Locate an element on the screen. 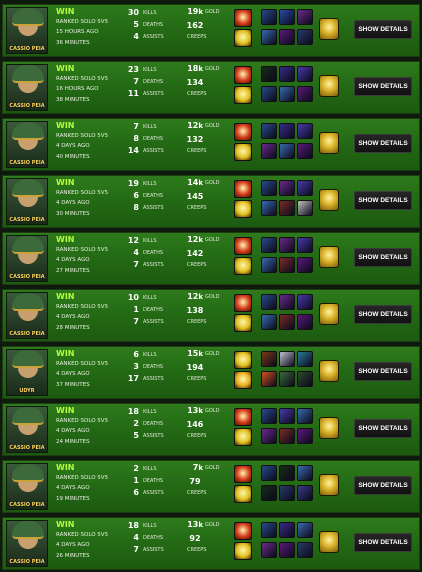 Image resolution: width=422 pixels, height=572 pixels. champion-portrait: UDYR is located at coordinates (27, 372).